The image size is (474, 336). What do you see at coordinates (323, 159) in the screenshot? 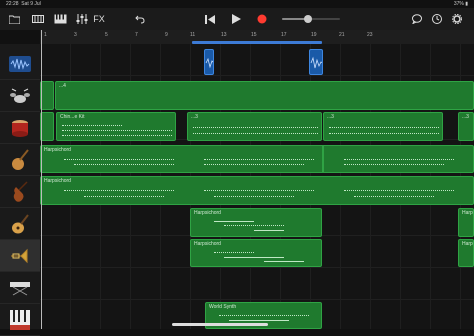
I see `region-divider` at bounding box center [323, 159].